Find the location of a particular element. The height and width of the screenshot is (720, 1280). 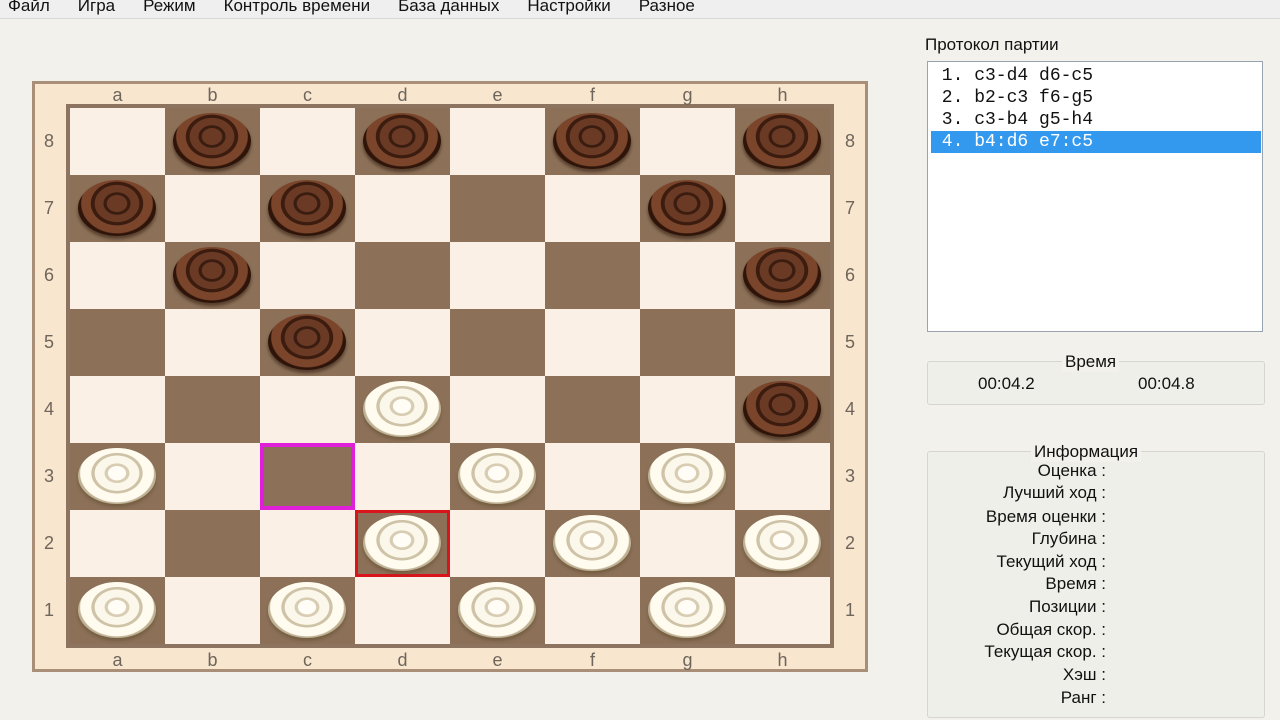

white-checker-d4 is located at coordinates (402, 409).